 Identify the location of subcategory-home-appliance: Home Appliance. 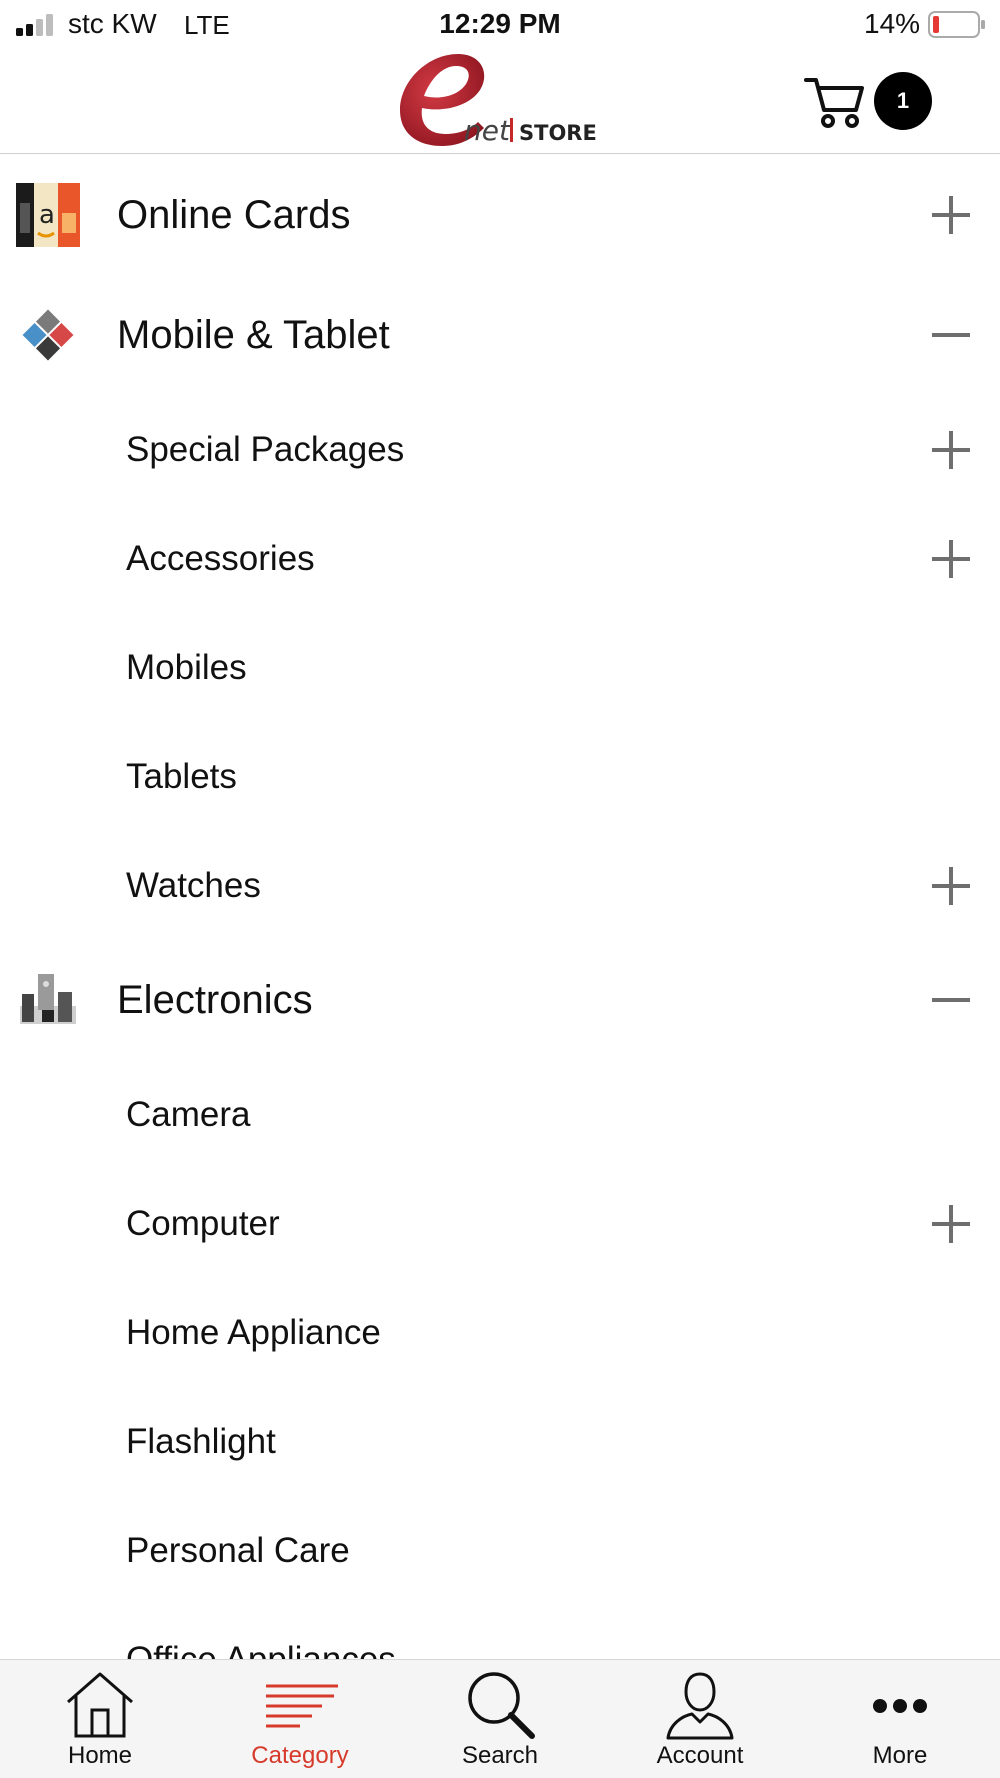
(500, 1332).